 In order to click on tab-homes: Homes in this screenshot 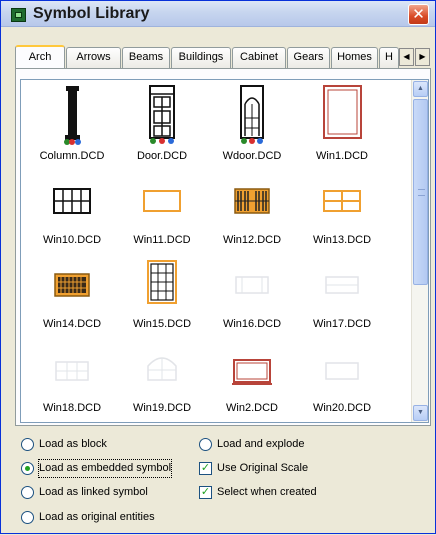, I will do `click(354, 57)`.